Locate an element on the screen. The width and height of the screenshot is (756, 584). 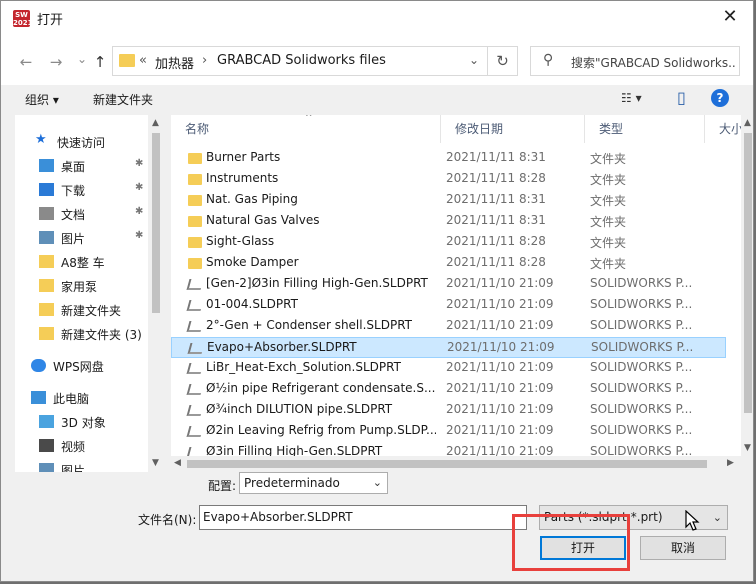
sidebar-item: ★ 快速访问 is located at coordinates (87, 142).